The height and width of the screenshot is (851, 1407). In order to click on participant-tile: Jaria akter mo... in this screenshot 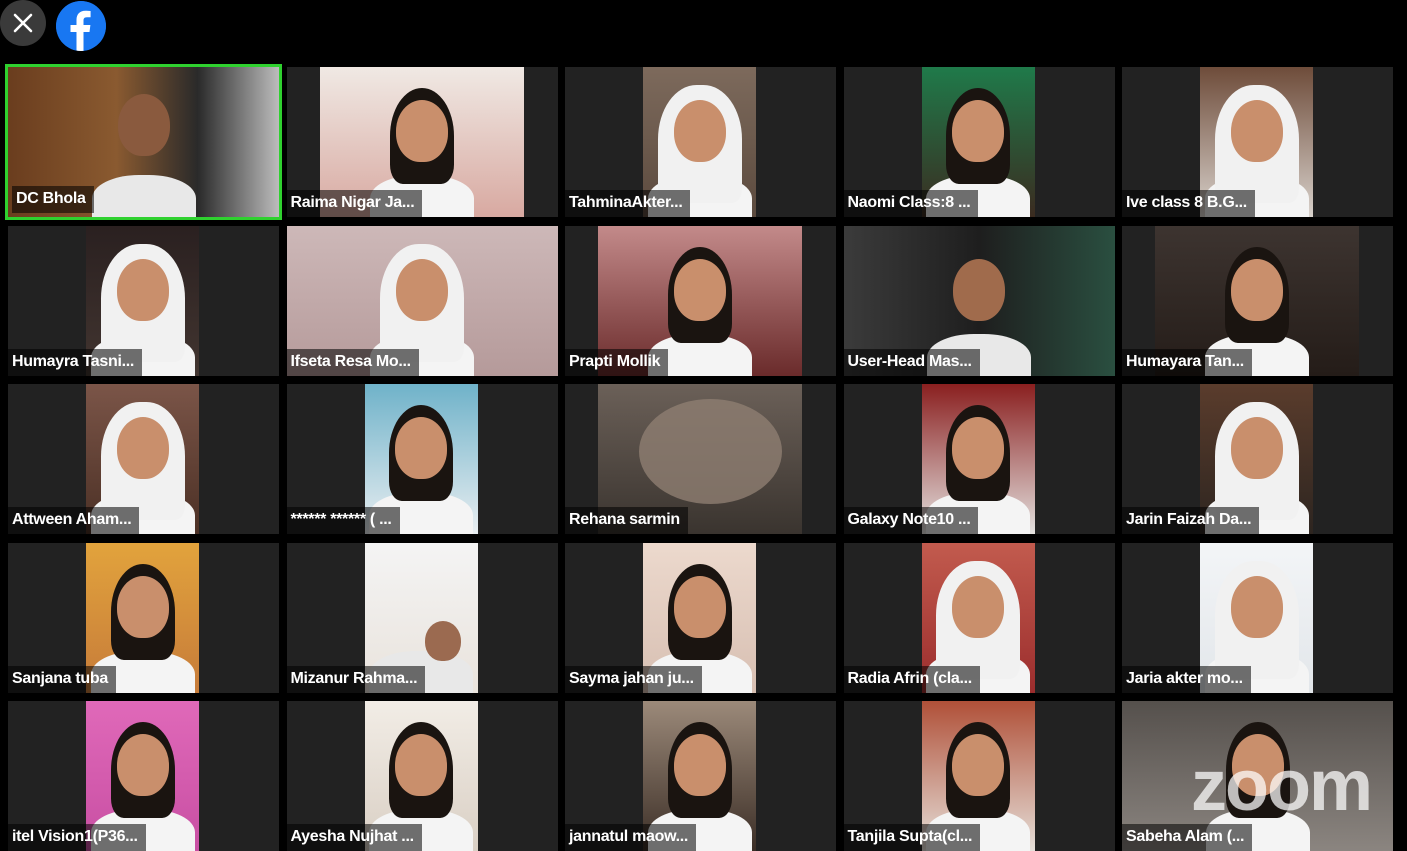, I will do `click(1257, 617)`.